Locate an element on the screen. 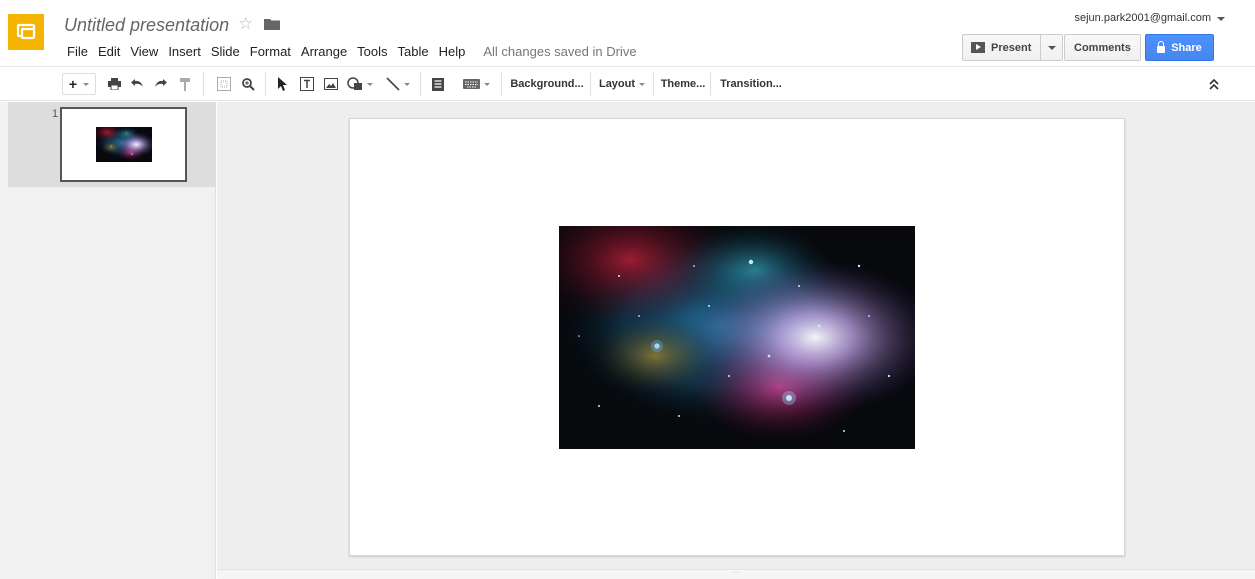 The image size is (1255, 579). comment-button is located at coordinates (438, 84).